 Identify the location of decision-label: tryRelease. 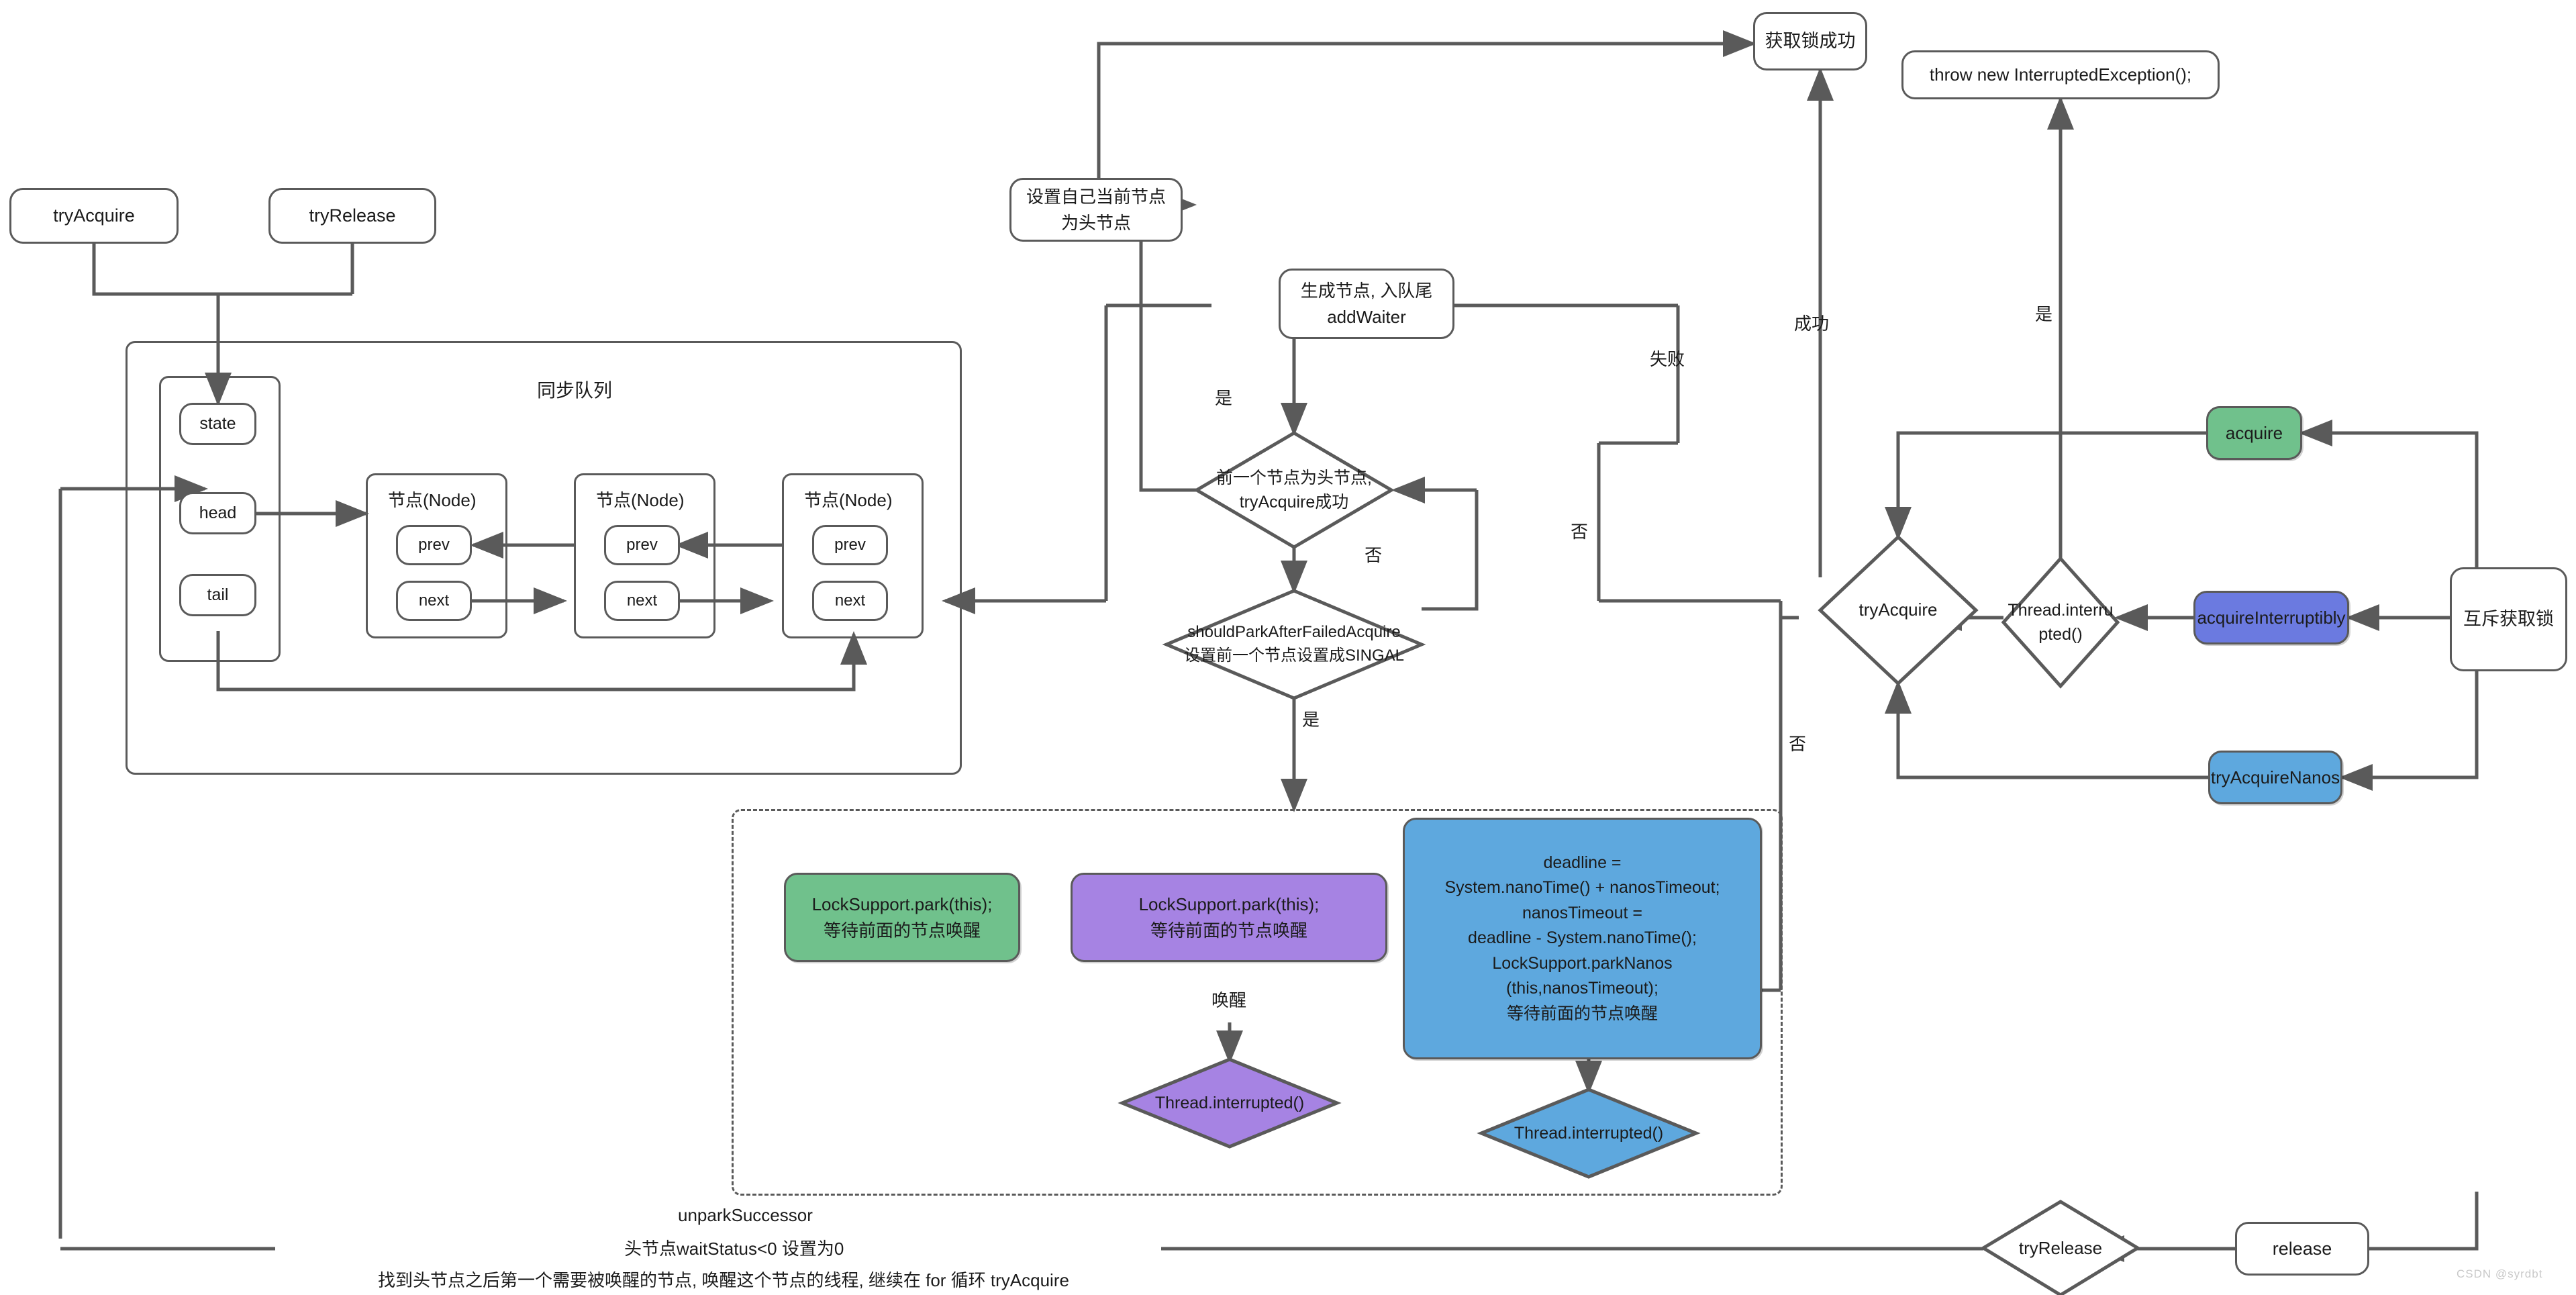
(2060, 1247).